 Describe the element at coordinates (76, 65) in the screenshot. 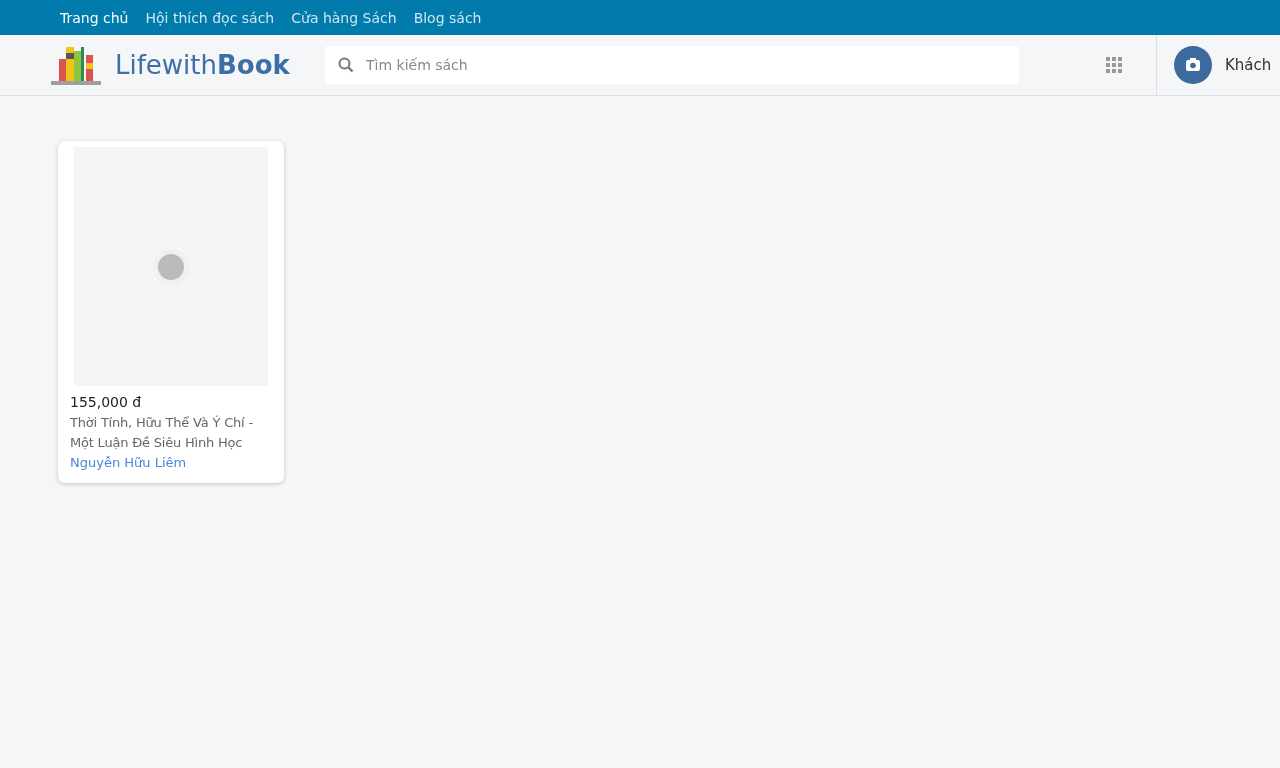

I see `bookshelf-logo-icon` at that location.